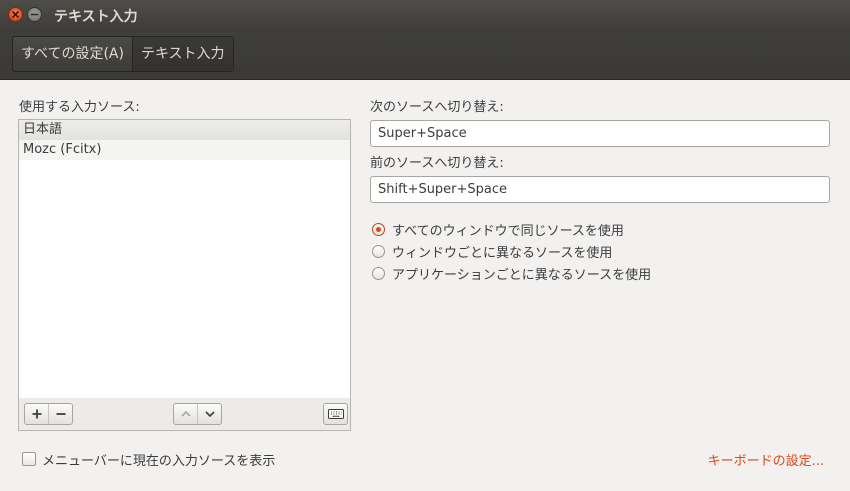 This screenshot has height=491, width=850. Describe the element at coordinates (184, 130) in the screenshot. I see `list-item: 日本語` at that location.